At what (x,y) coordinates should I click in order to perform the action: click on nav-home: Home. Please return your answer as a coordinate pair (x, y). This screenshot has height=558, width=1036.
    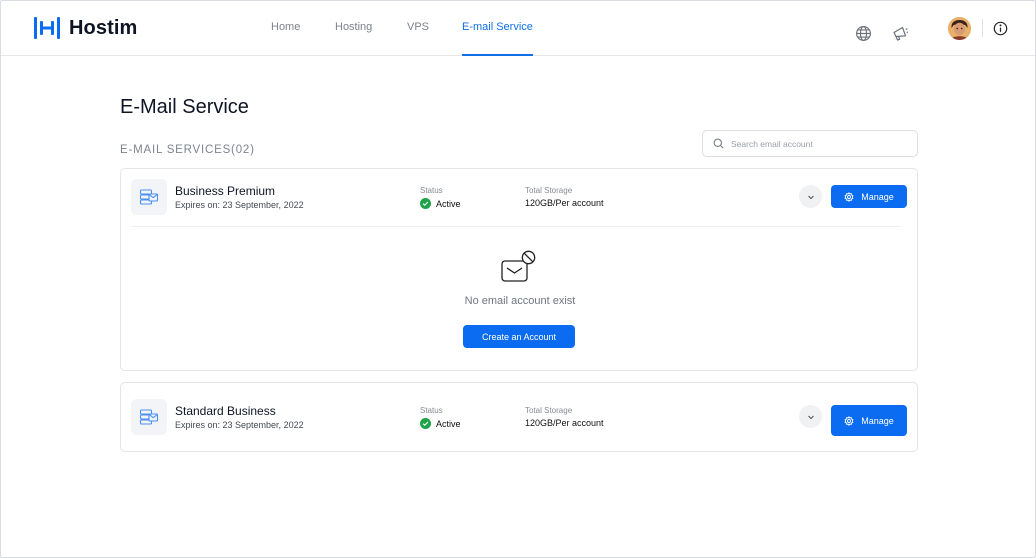
    Looking at the image, I should click on (285, 28).